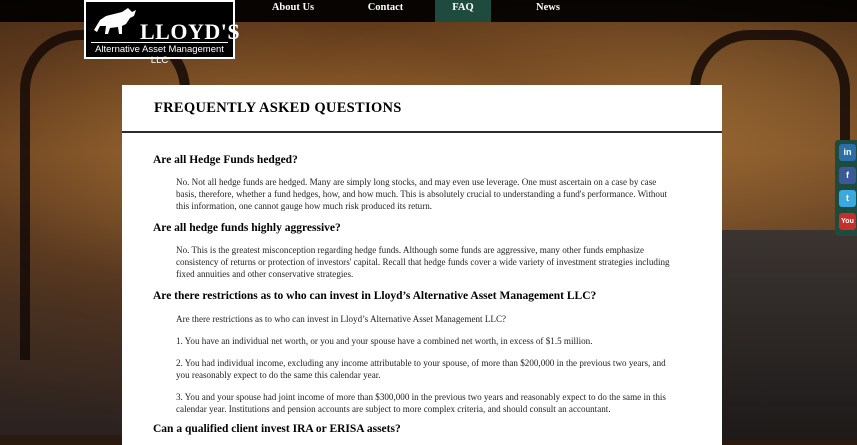 This screenshot has width=857, height=445. Describe the element at coordinates (278, 108) in the screenshot. I see `page-title: FREQUENTLY ASKED QUESTIONS` at that location.